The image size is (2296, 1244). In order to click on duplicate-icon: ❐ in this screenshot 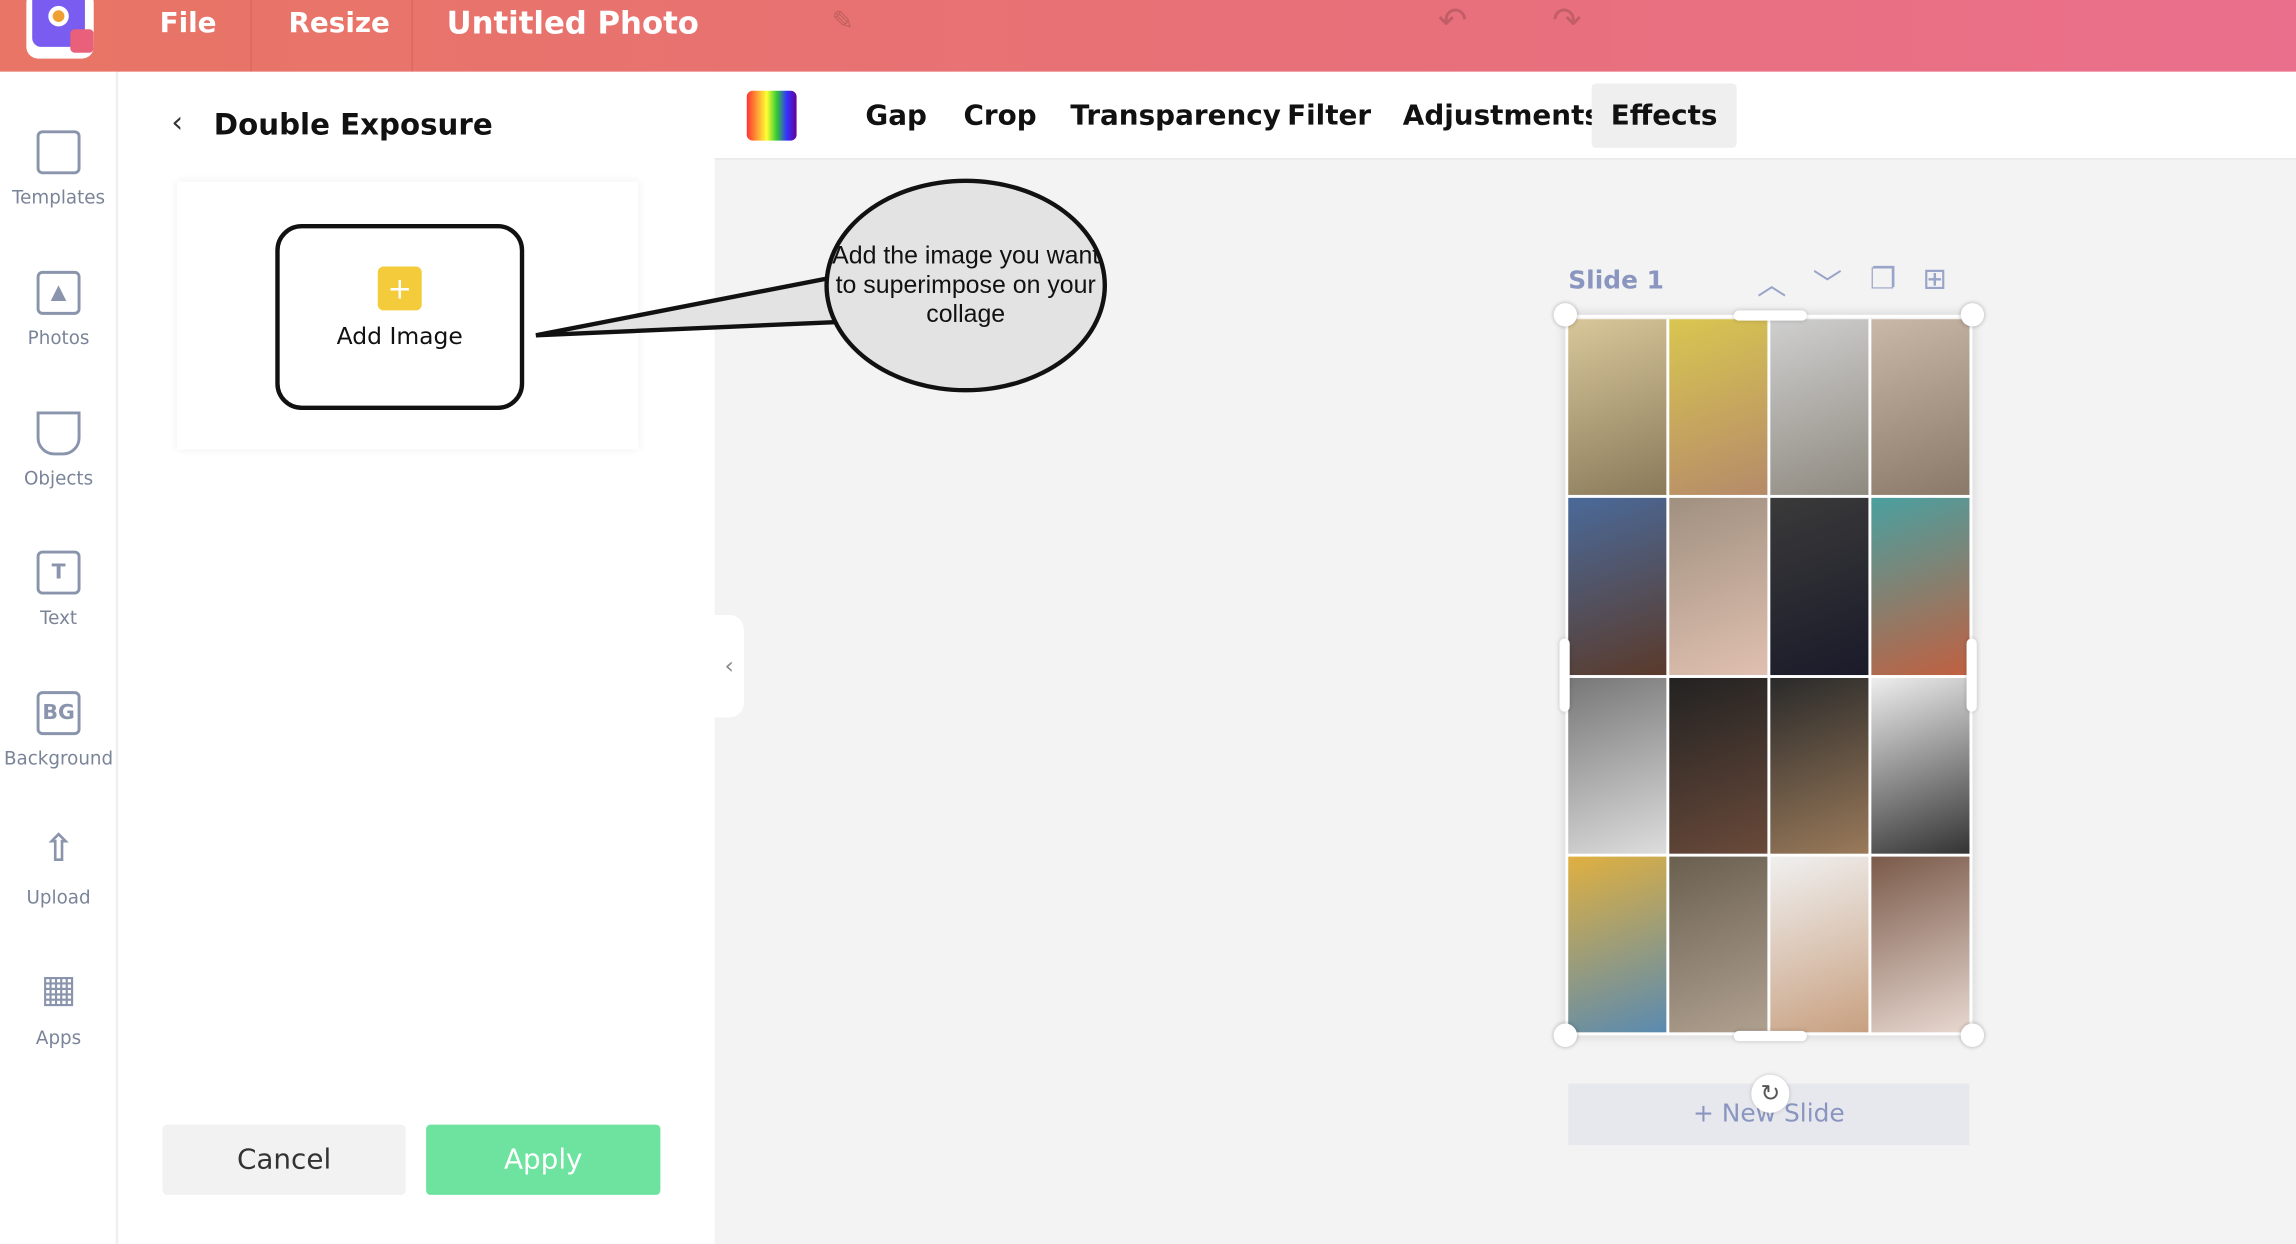, I will do `click(1883, 278)`.